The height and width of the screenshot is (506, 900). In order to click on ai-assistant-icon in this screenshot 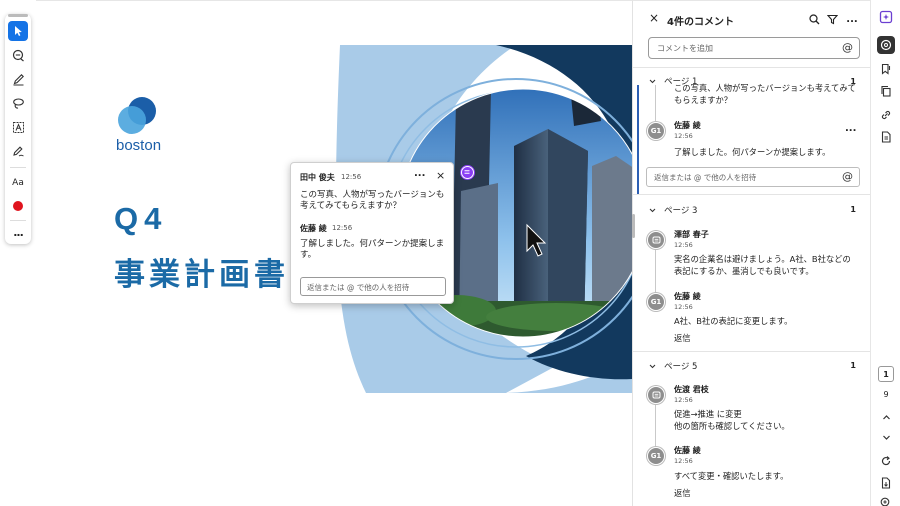, I will do `click(886, 17)`.